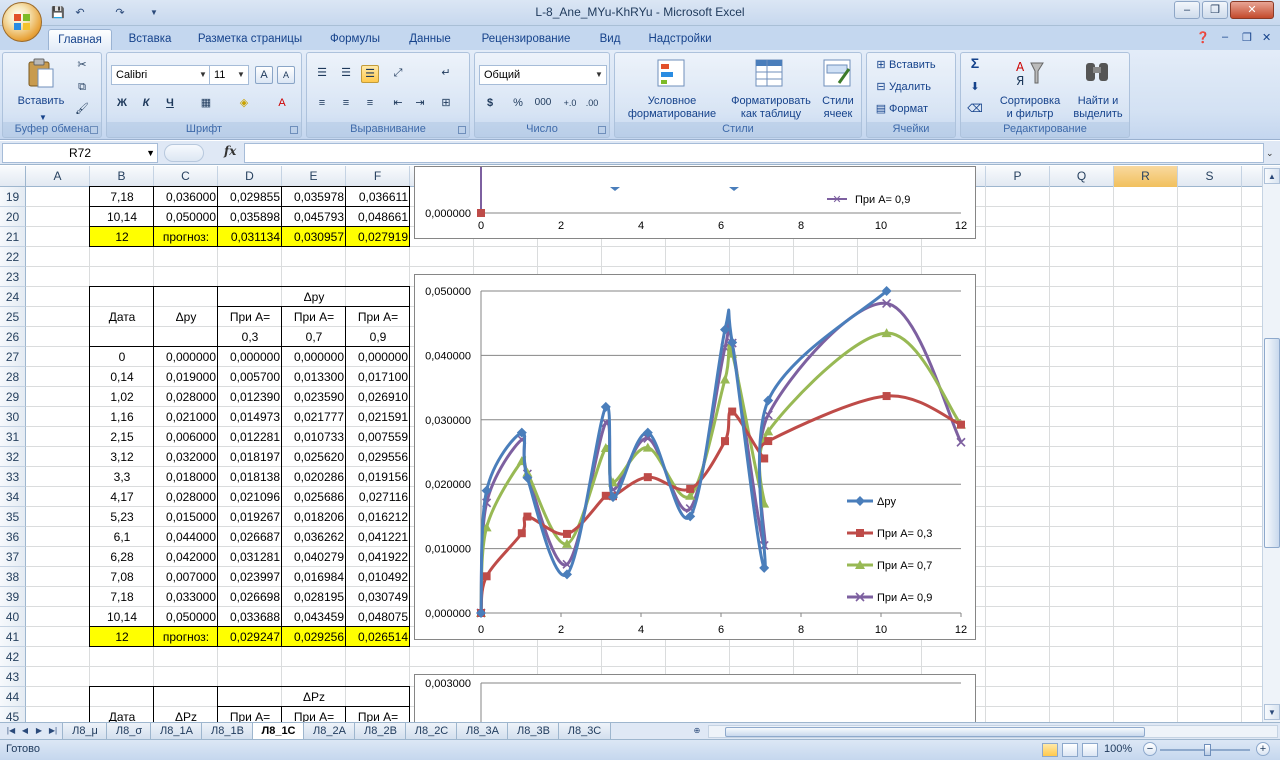 This screenshot has width=1280, height=760. What do you see at coordinates (122, 397) in the screenshot?
I see `cell: 1,02` at bounding box center [122, 397].